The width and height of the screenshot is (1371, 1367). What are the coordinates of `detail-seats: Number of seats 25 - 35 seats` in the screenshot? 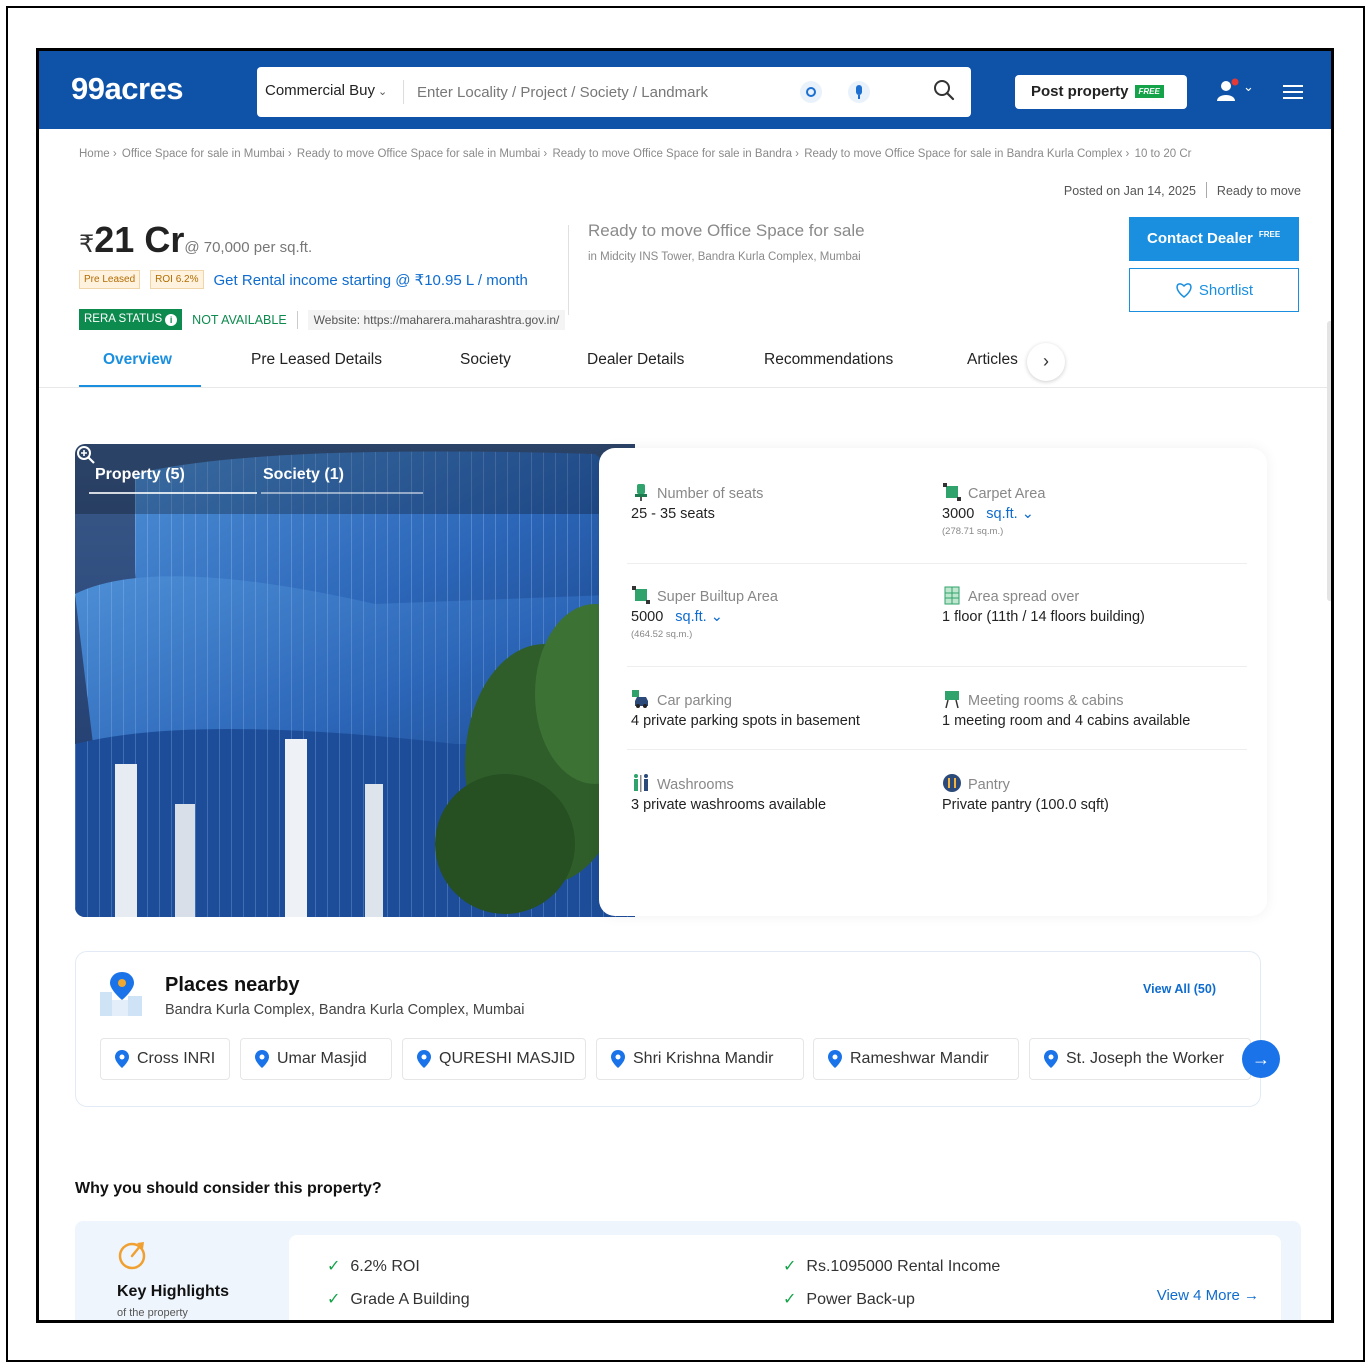 It's located at (697, 502).